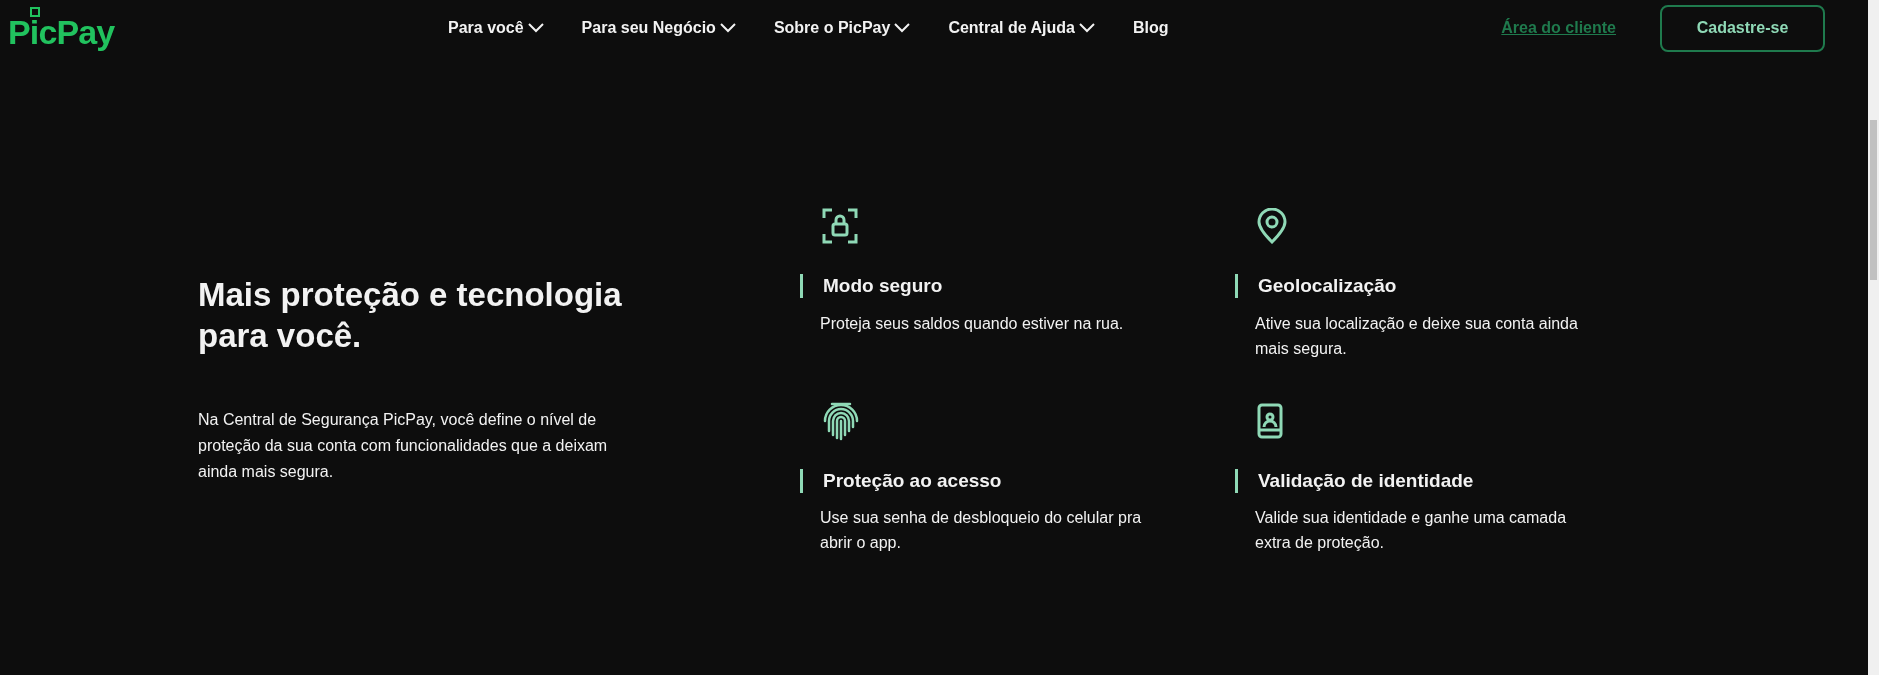  What do you see at coordinates (981, 530) in the screenshot?
I see `feature-description: Use sua senha de desbloqueio do celular pra abrir o app.` at bounding box center [981, 530].